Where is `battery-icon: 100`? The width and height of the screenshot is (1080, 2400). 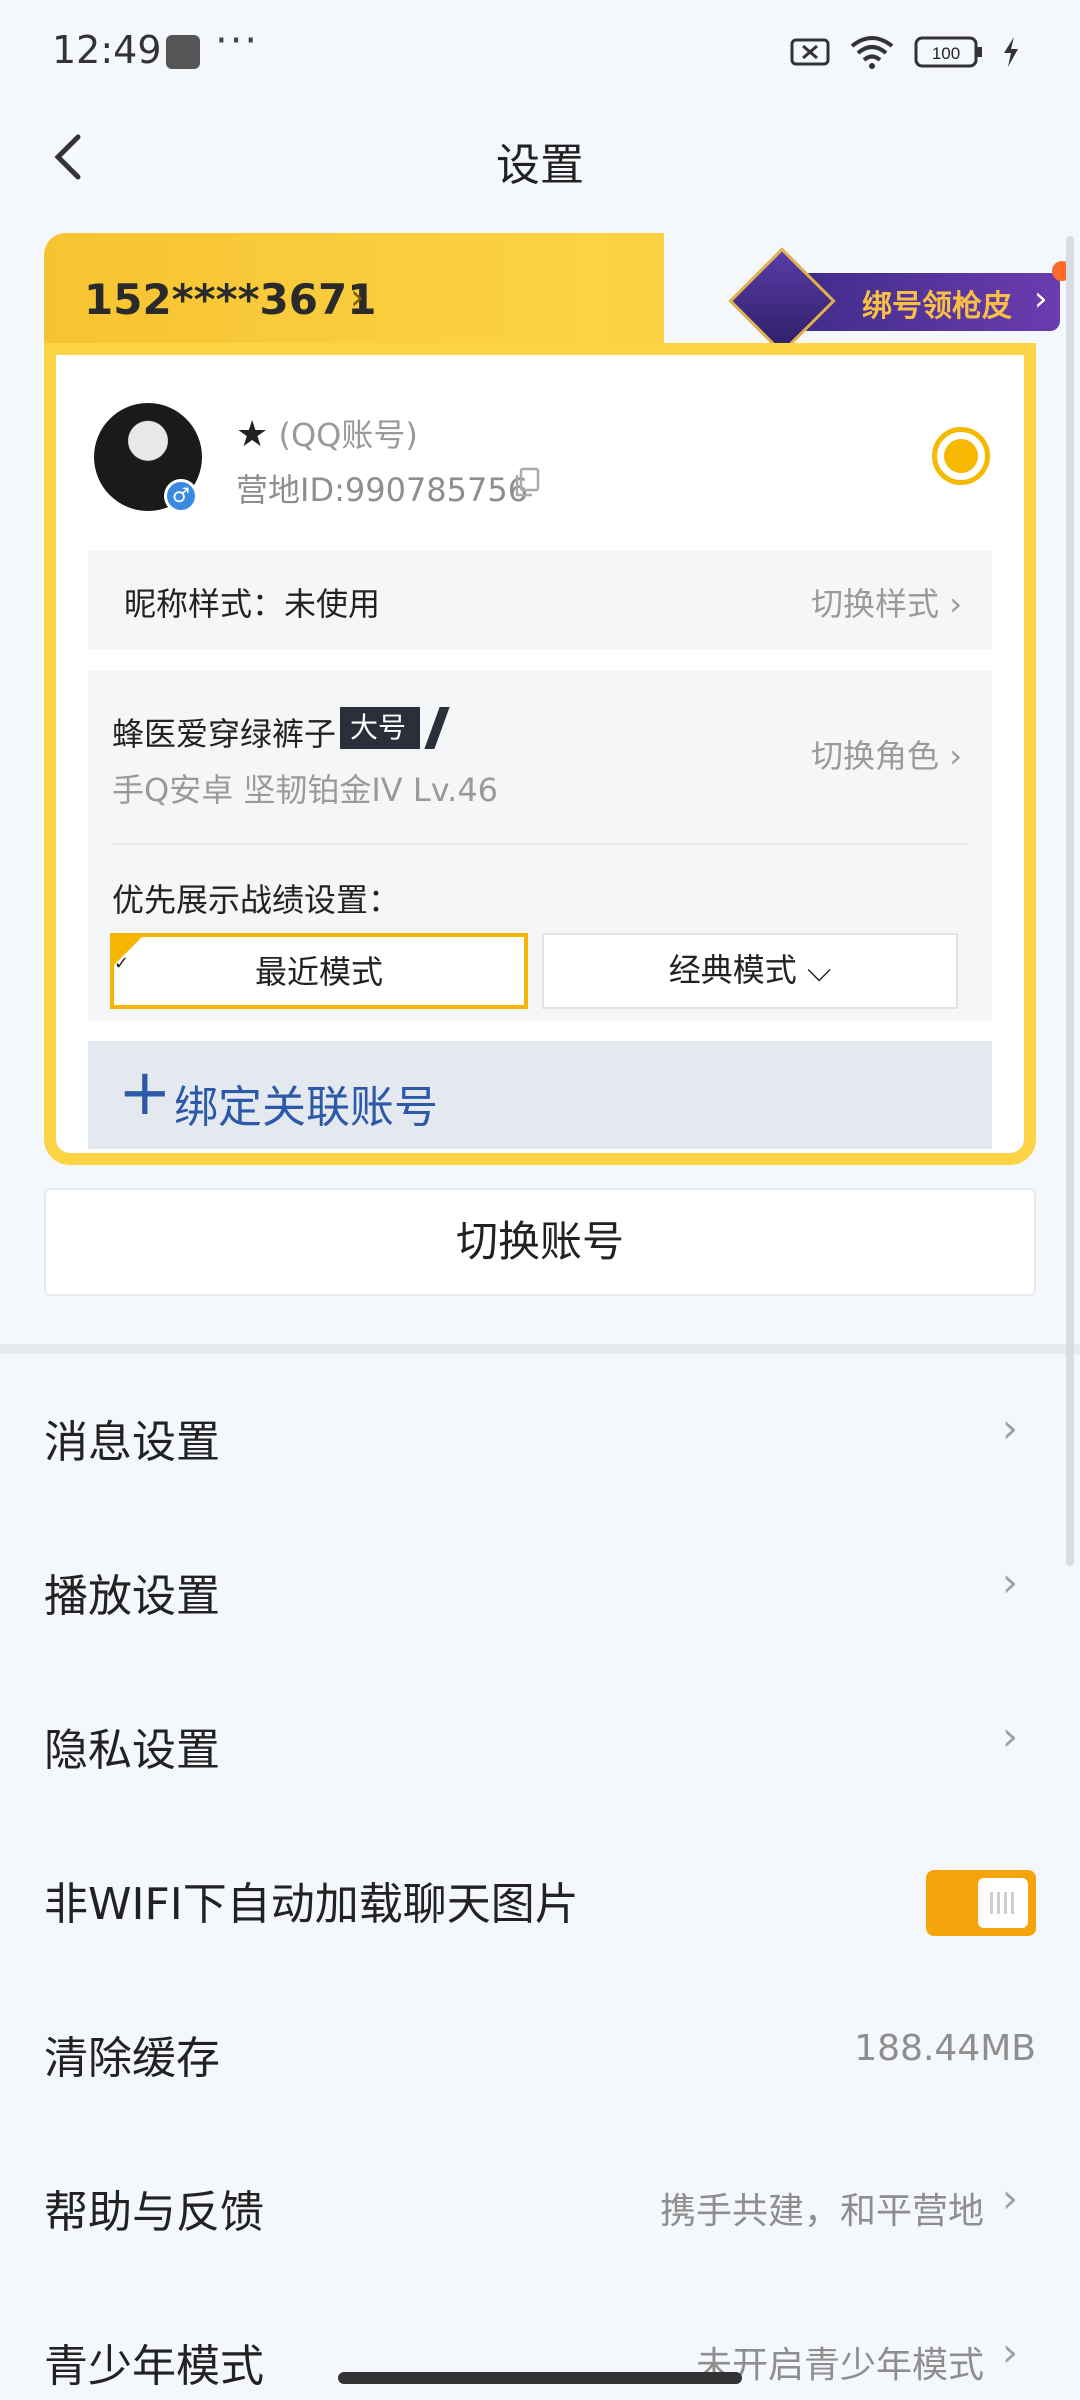
battery-icon: 100 is located at coordinates (948, 52).